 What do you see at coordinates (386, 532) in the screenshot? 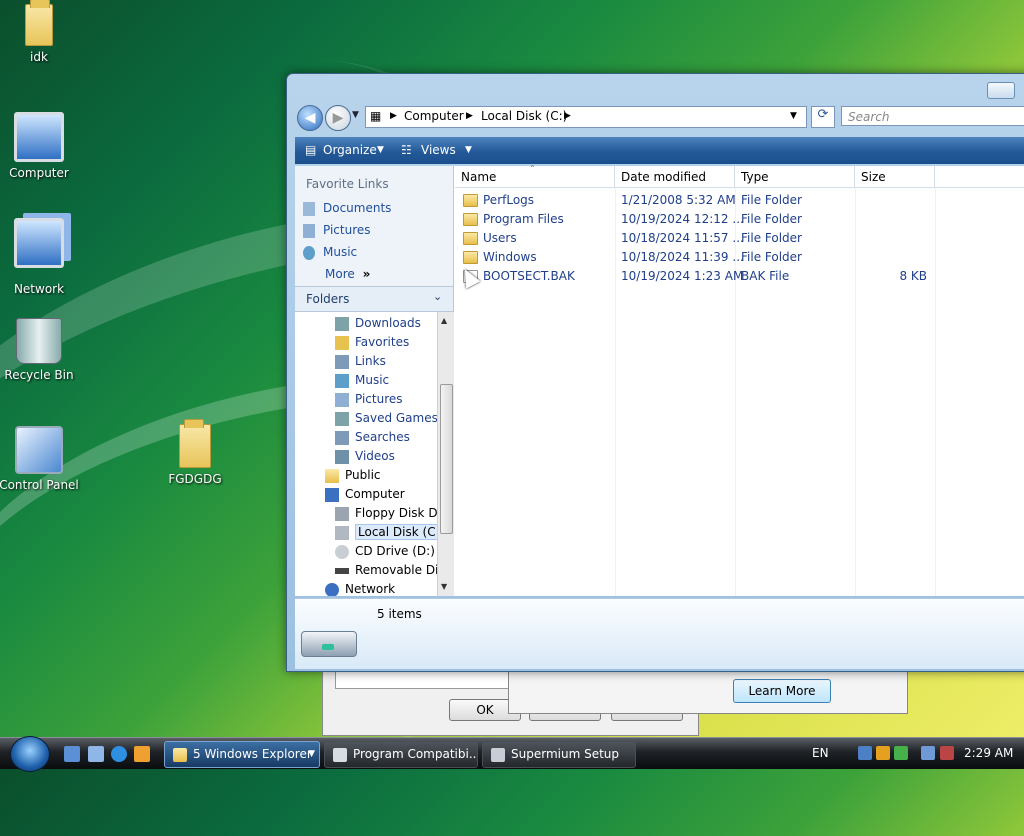
I see `tree-item-local-disk: Local Disk (C:)` at bounding box center [386, 532].